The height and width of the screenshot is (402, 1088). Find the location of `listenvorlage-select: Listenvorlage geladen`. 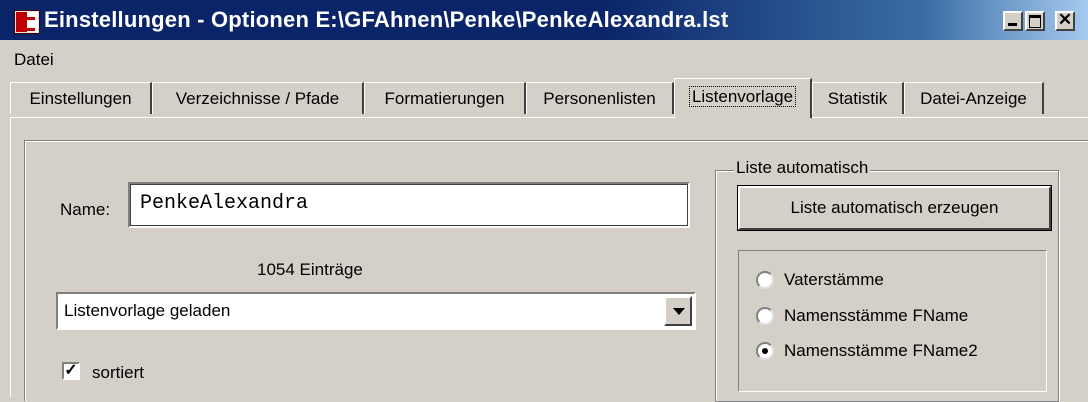

listenvorlage-select: Listenvorlage geladen is located at coordinates (376, 311).